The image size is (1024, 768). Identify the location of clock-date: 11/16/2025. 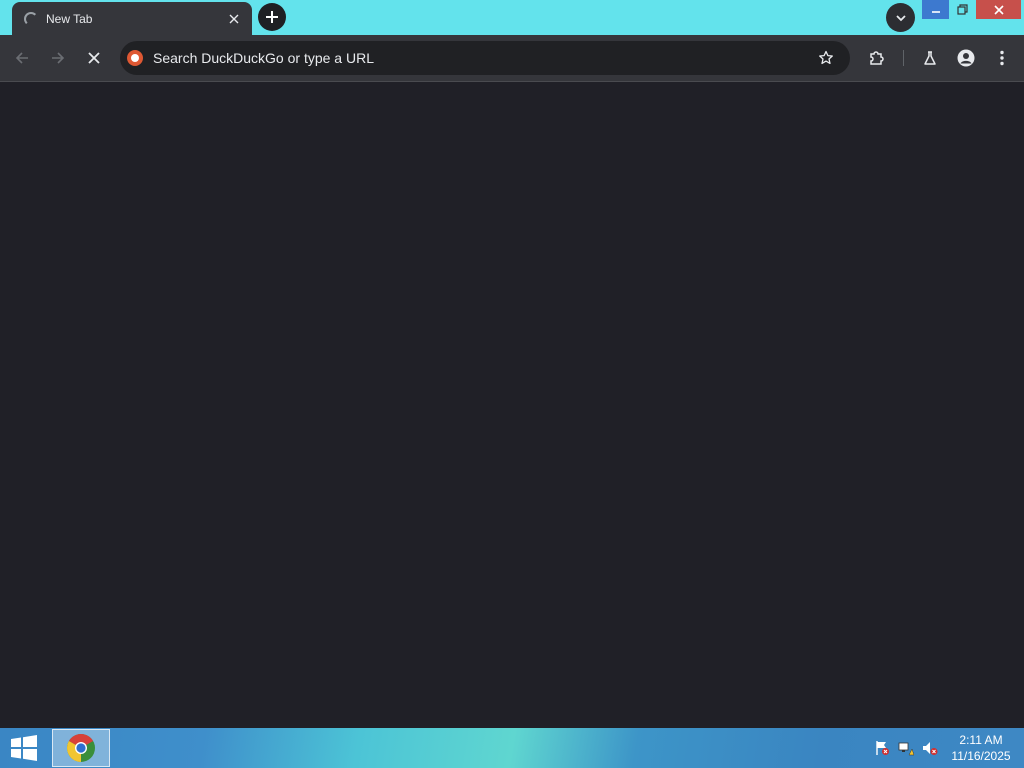
(981, 756).